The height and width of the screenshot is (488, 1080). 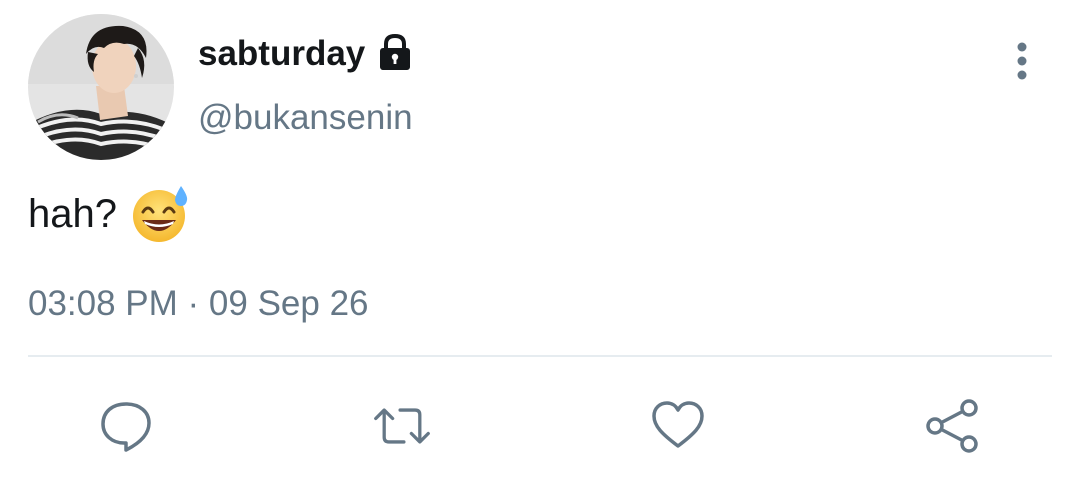 I want to click on like-button, so click(x=678, y=426).